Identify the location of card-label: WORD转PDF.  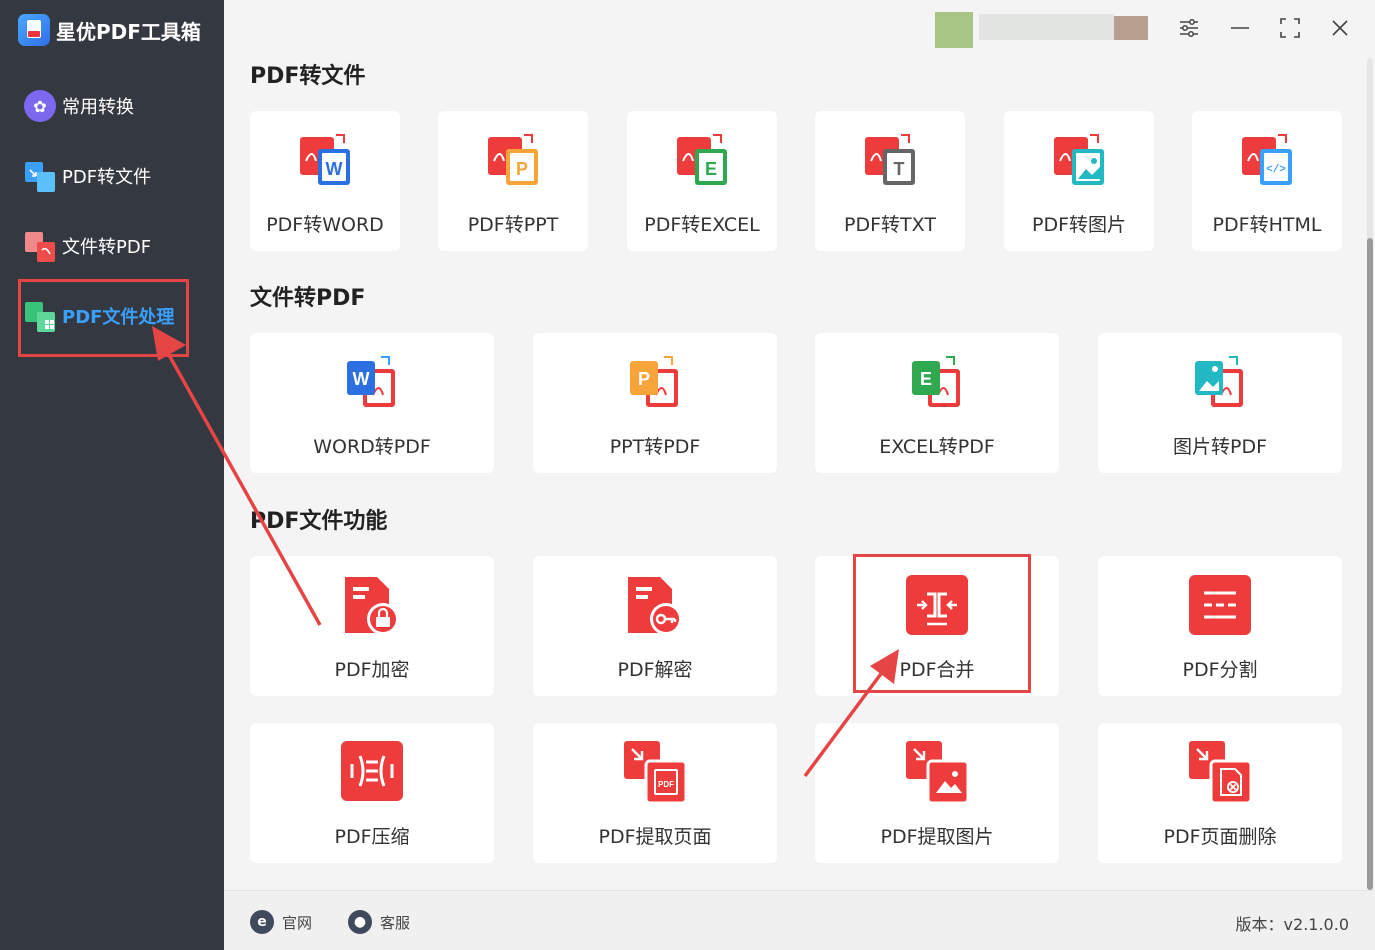
(372, 447).